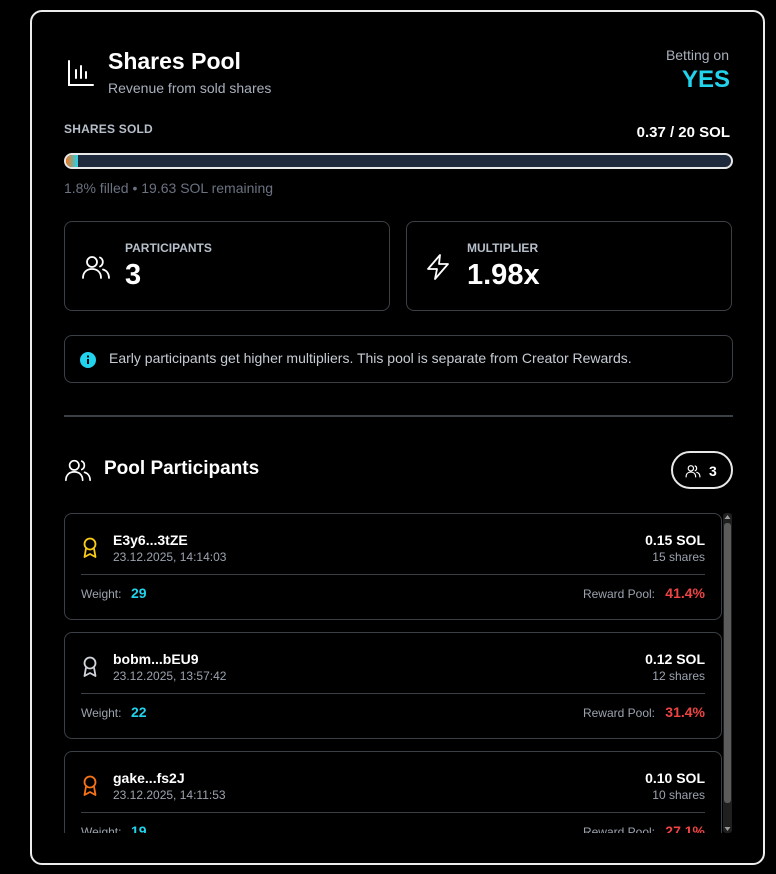 The height and width of the screenshot is (874, 776). I want to click on participant-shares: 10 shares, so click(678, 795).